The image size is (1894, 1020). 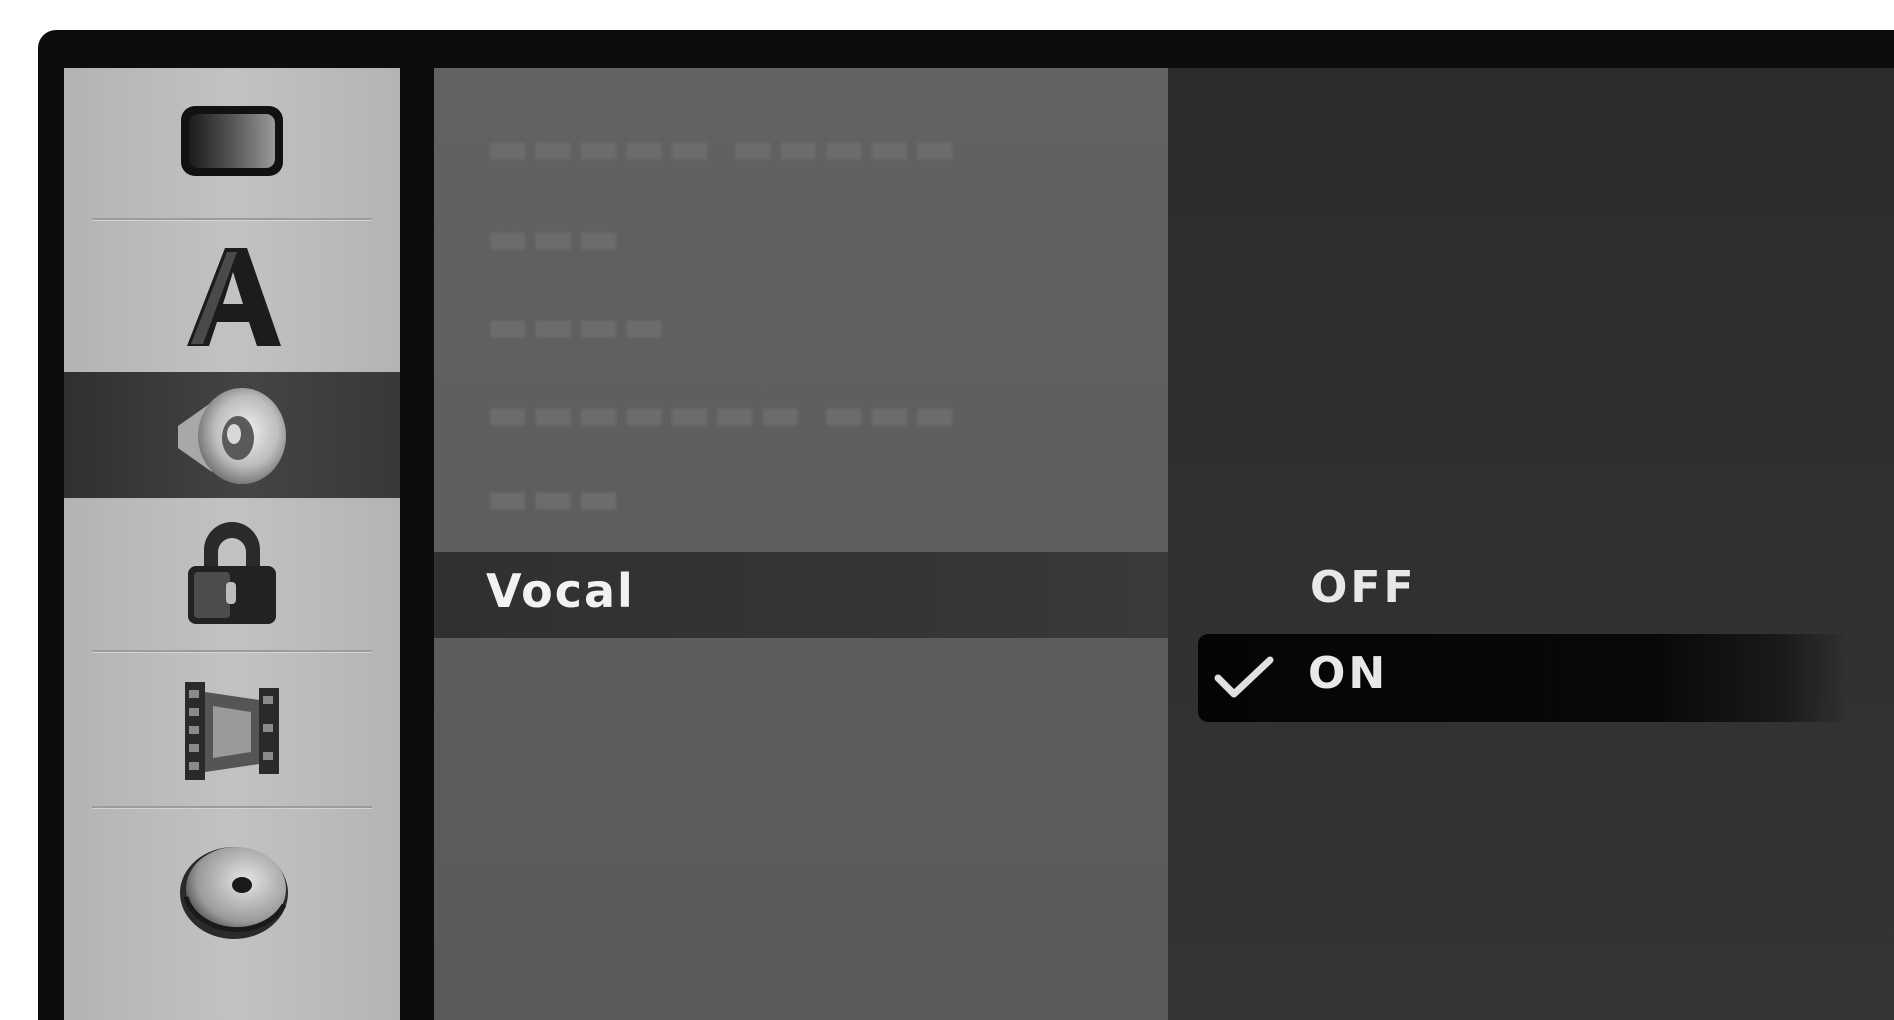 I want to click on category-item-disc, so click(x=232, y=890).